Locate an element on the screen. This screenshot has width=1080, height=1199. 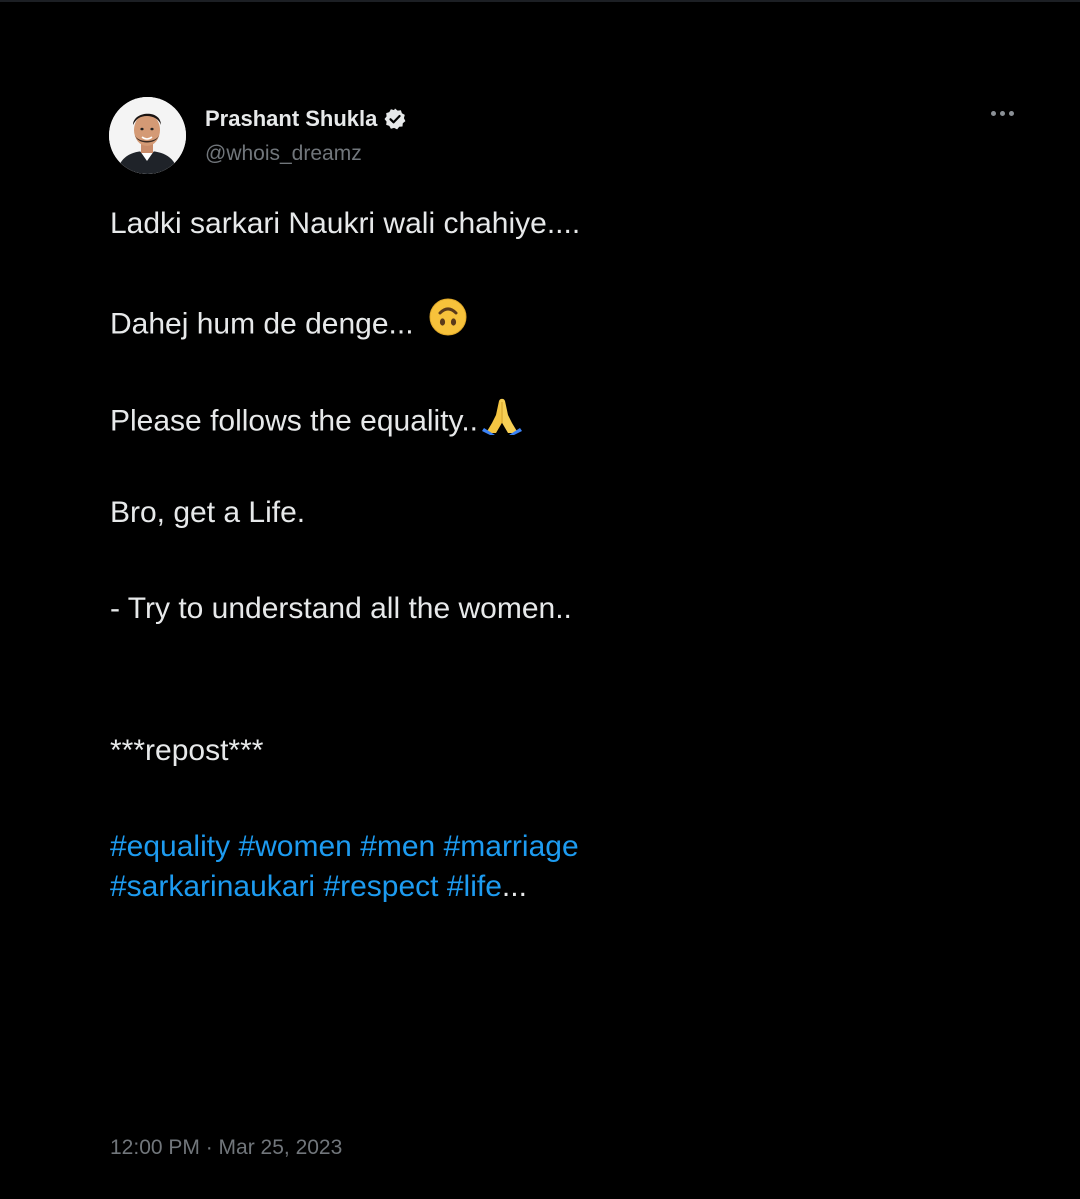
tweet-text-line: ***repost*** is located at coordinates (186, 751).